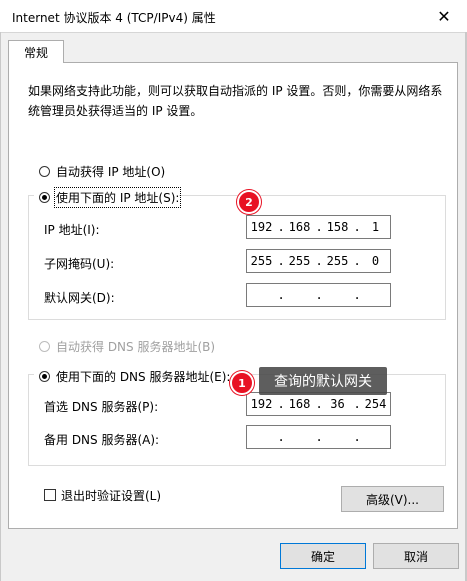 This screenshot has width=467, height=581. I want to click on validate-checkbox, so click(50, 495).